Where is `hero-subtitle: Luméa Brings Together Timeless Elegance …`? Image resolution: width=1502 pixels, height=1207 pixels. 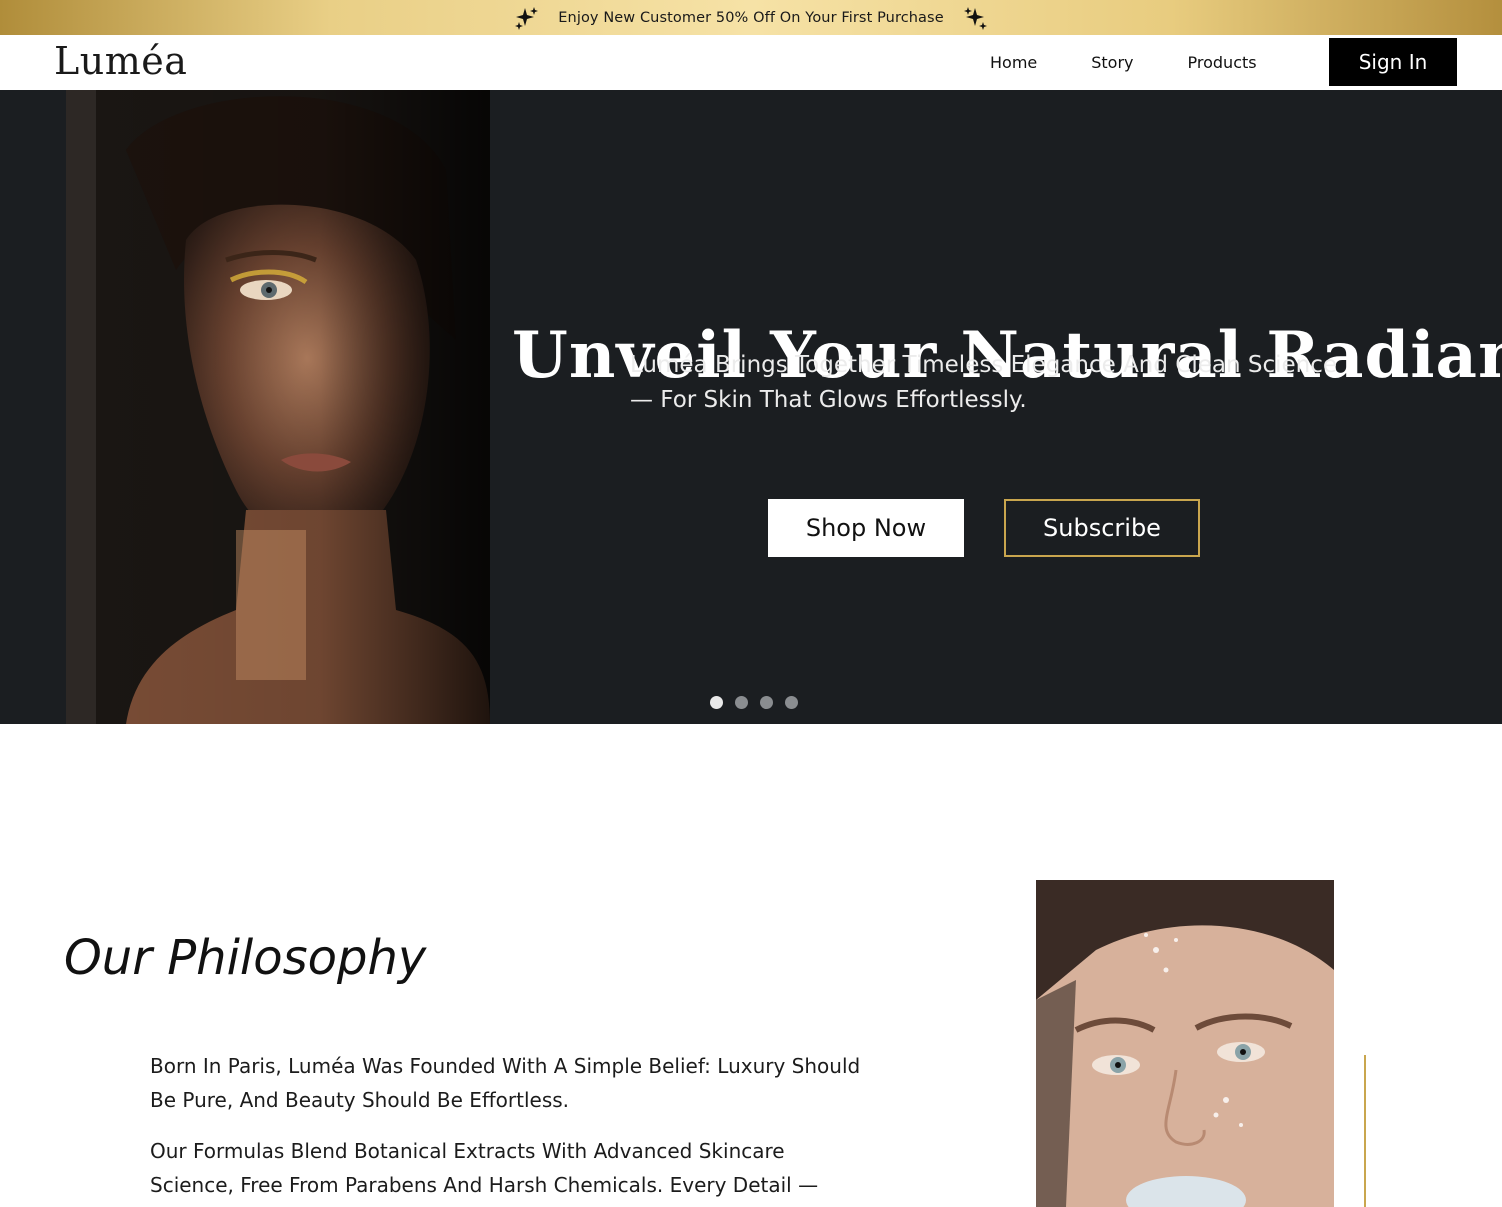 hero-subtitle: Luméa Brings Together Timeless Elegance … is located at coordinates (984, 382).